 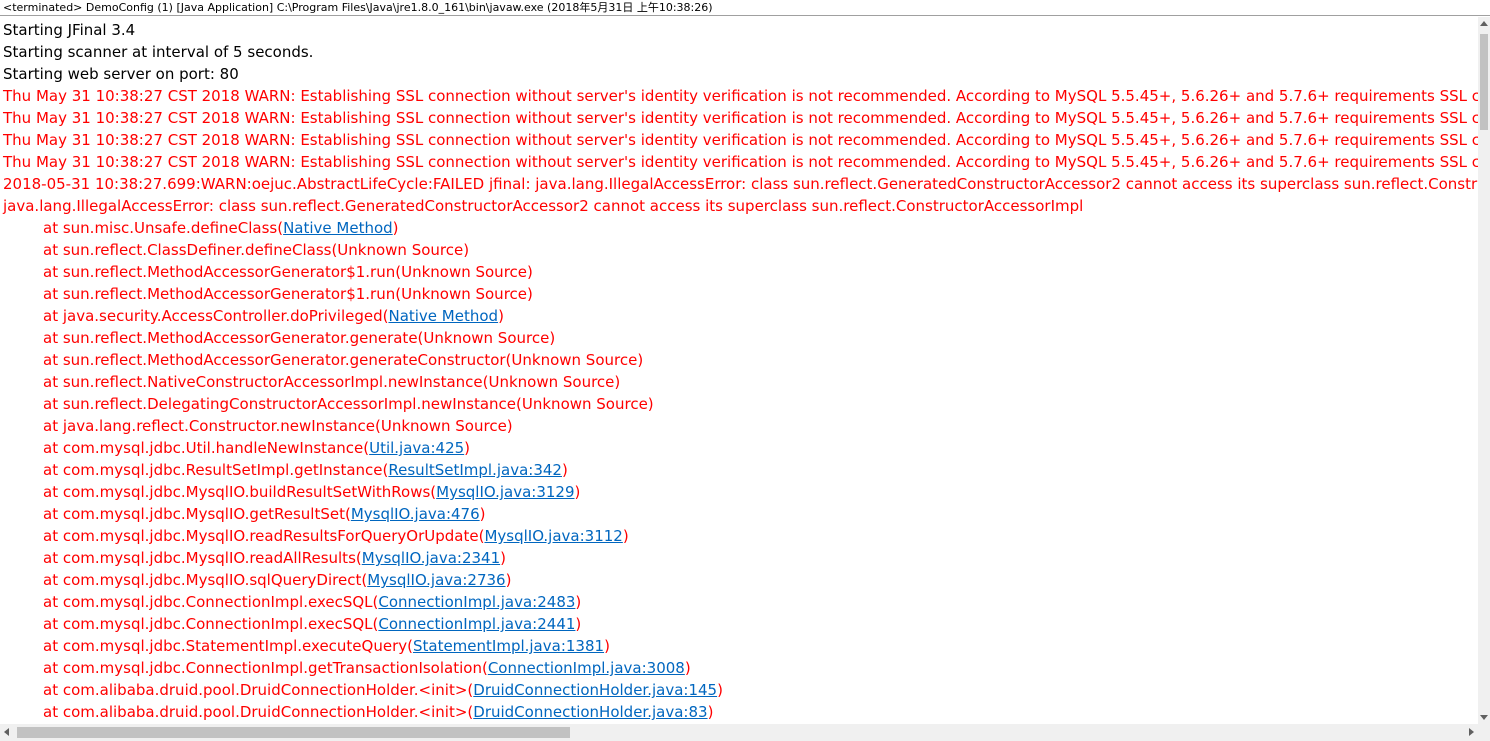 I want to click on scroll-down-arrow-icon, so click(x=1484, y=717).